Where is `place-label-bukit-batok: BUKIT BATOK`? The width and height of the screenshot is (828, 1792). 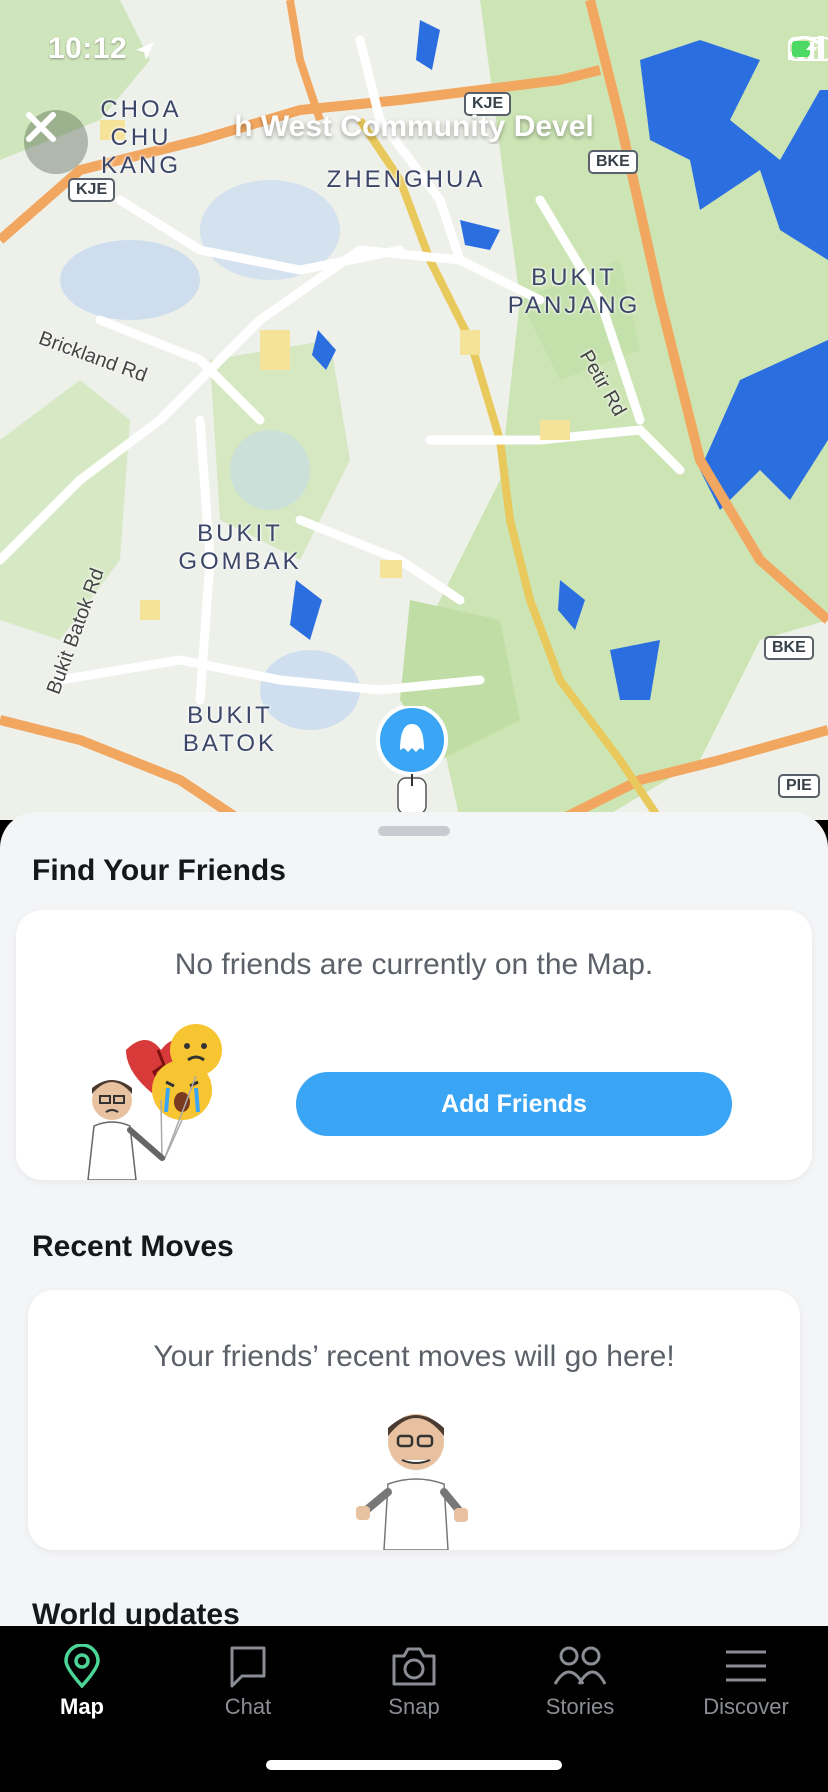 place-label-bukit-batok: BUKIT BATOK is located at coordinates (230, 729).